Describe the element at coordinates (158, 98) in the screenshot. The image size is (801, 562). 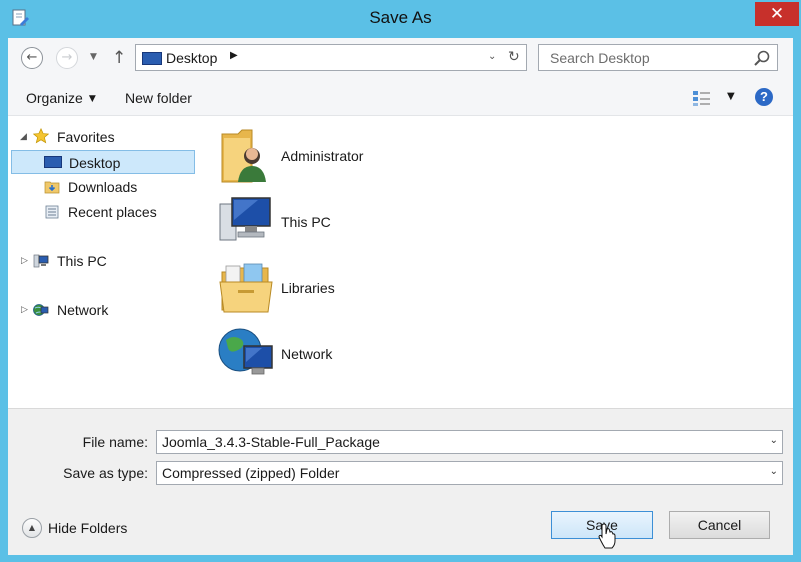
I see `new-folder-button: New folder` at that location.